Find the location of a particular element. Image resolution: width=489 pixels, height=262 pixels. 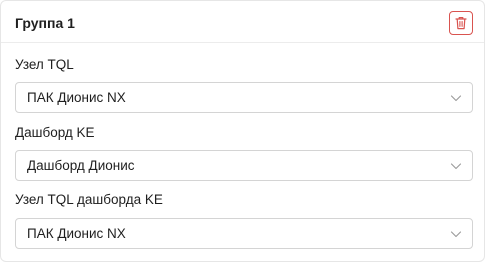

tql-node-select: ПАК Дионис NX is located at coordinates (244, 97).